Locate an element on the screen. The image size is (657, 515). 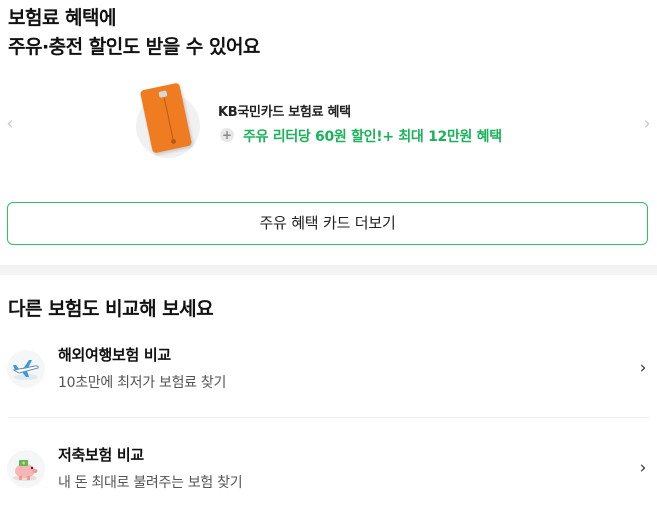
card-name: KB국민카드 보험료 혜택 is located at coordinates (284, 110).